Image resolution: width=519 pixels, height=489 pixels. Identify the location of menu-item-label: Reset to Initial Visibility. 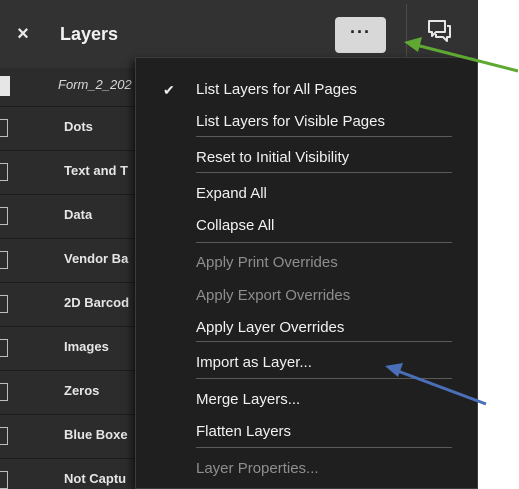
(273, 157).